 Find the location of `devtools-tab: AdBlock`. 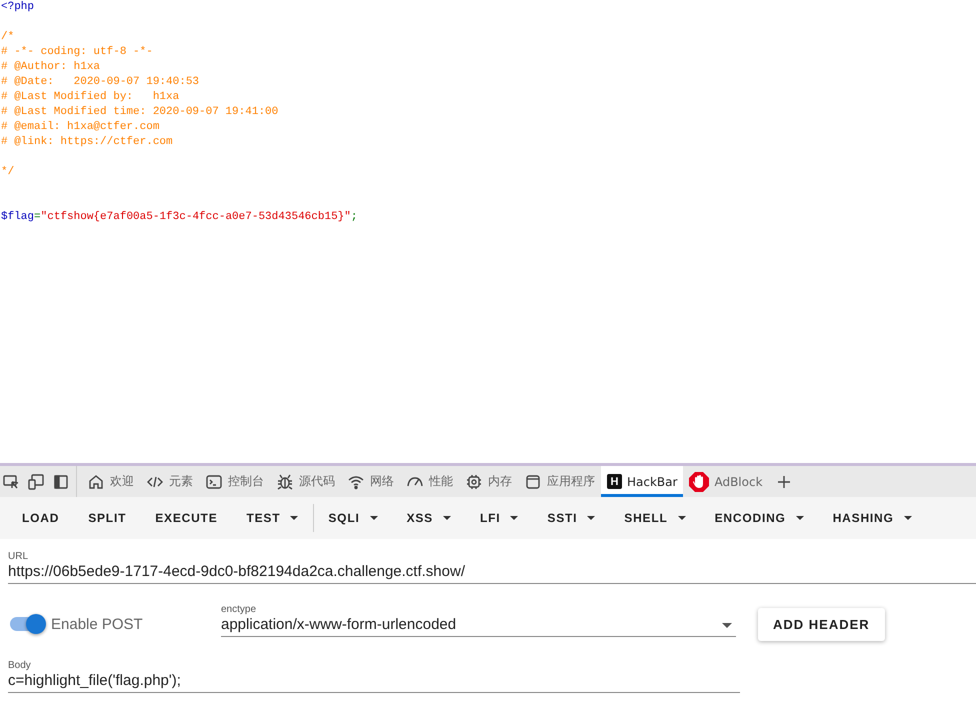

devtools-tab: AdBlock is located at coordinates (726, 481).